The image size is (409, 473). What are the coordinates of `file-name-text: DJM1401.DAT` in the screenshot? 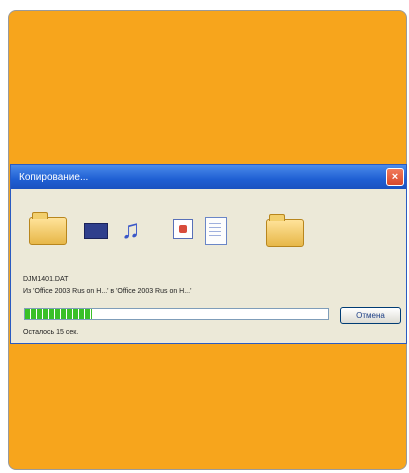 It's located at (46, 279).